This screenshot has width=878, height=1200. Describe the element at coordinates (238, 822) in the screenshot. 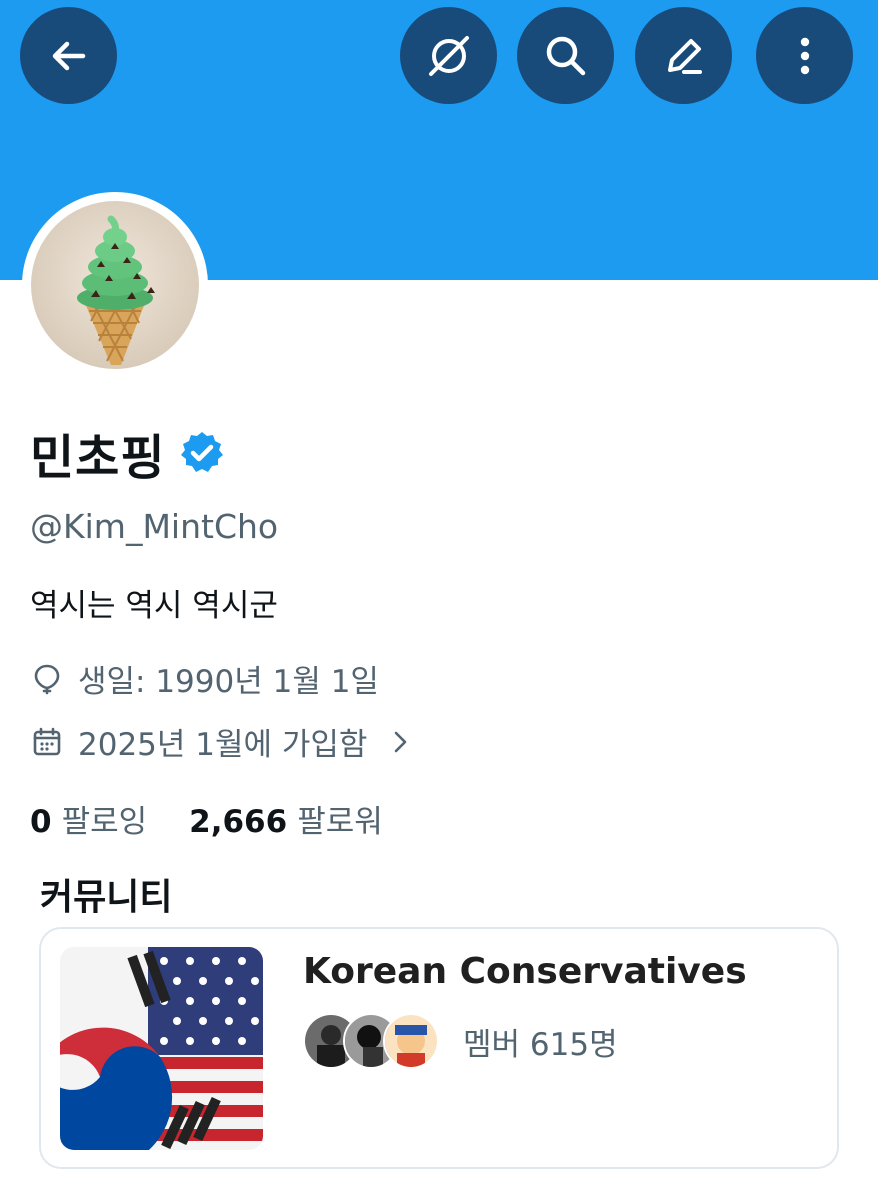

I see `followers-count: 2,666` at that location.